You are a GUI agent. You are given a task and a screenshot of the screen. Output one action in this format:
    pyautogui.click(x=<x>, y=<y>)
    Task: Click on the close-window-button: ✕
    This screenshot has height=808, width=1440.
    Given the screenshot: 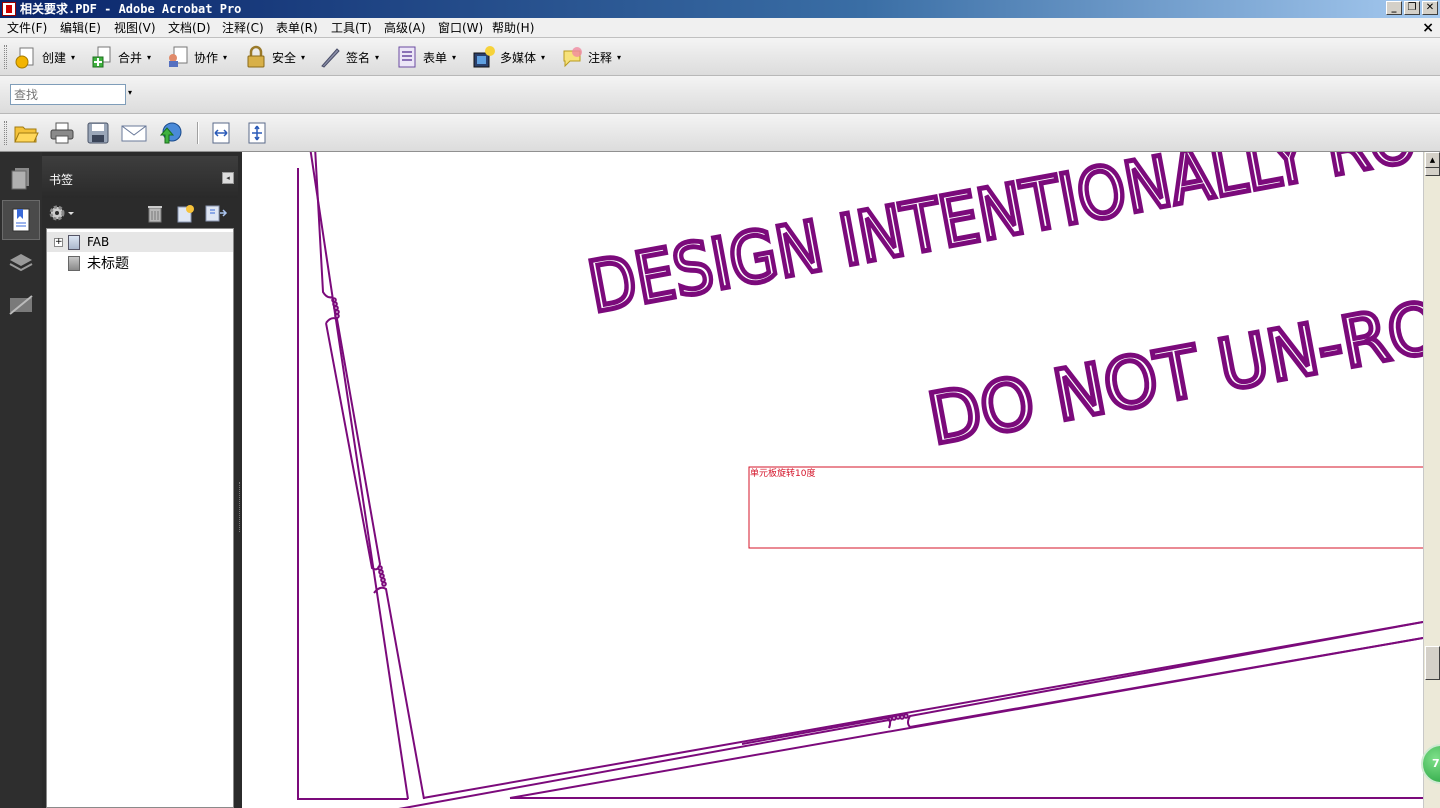 What is the action you would take?
    pyautogui.click(x=1430, y=8)
    